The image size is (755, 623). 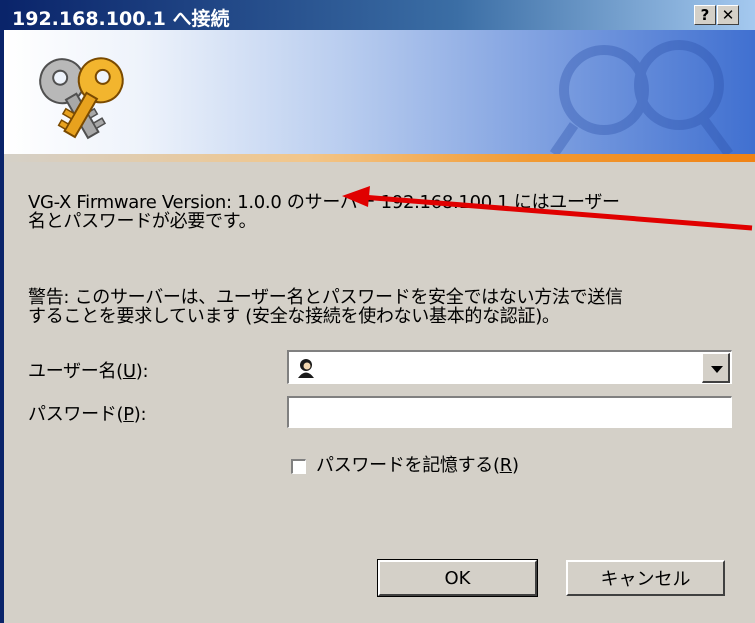 What do you see at coordinates (121, 19) in the screenshot?
I see `window-title: 192.168.100.1 へ接続` at bounding box center [121, 19].